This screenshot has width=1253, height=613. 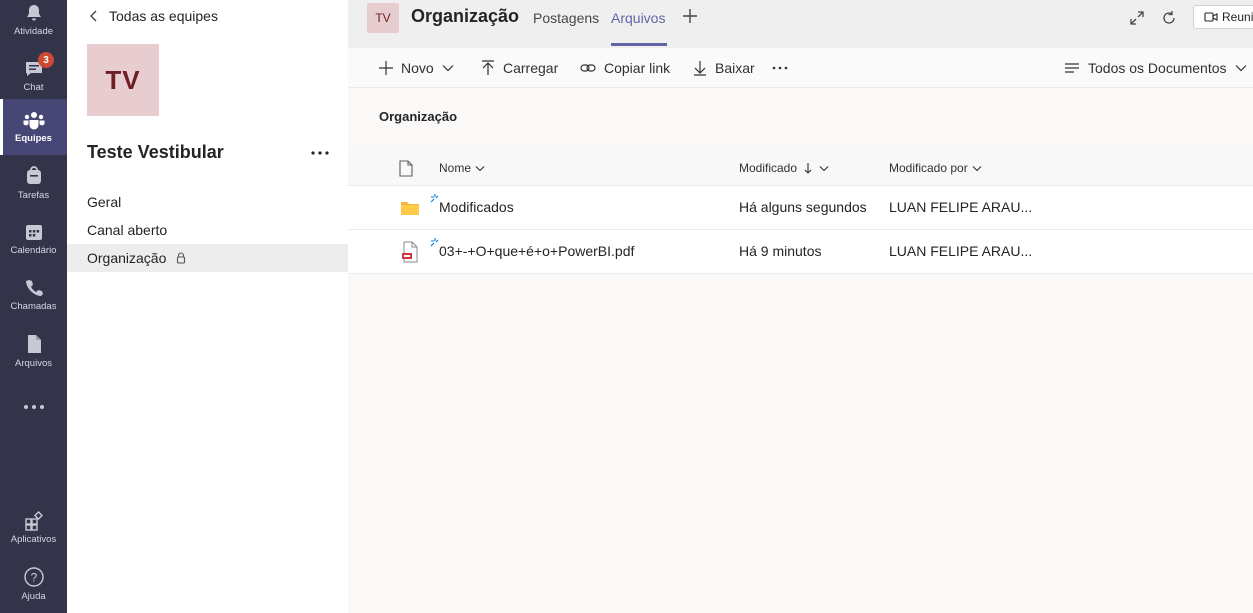 I want to click on rail-label: Equipes, so click(x=33, y=138).